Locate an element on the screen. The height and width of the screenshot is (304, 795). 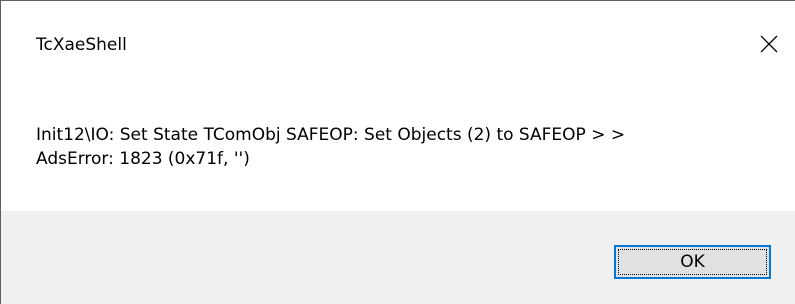
close-icon is located at coordinates (768, 43).